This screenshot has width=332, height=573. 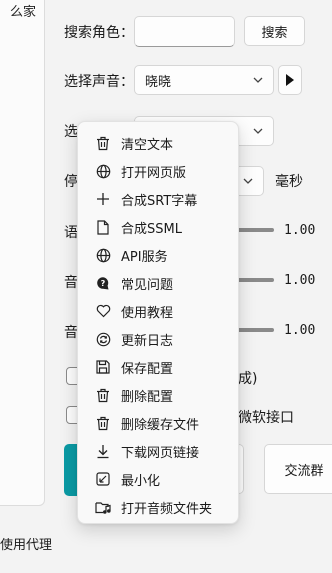 What do you see at coordinates (184, 31) in the screenshot?
I see `search-role-input` at bounding box center [184, 31].